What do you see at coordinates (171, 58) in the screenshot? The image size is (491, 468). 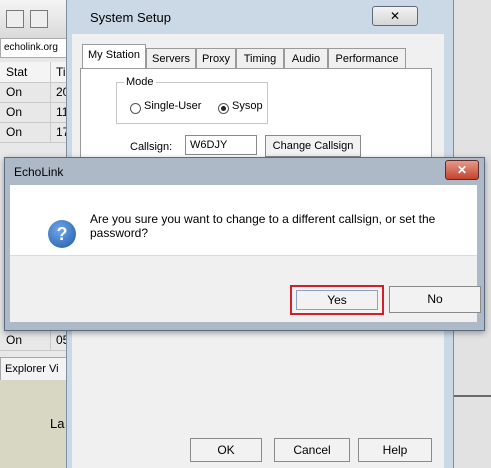 I see `tab-servers: Servers` at bounding box center [171, 58].